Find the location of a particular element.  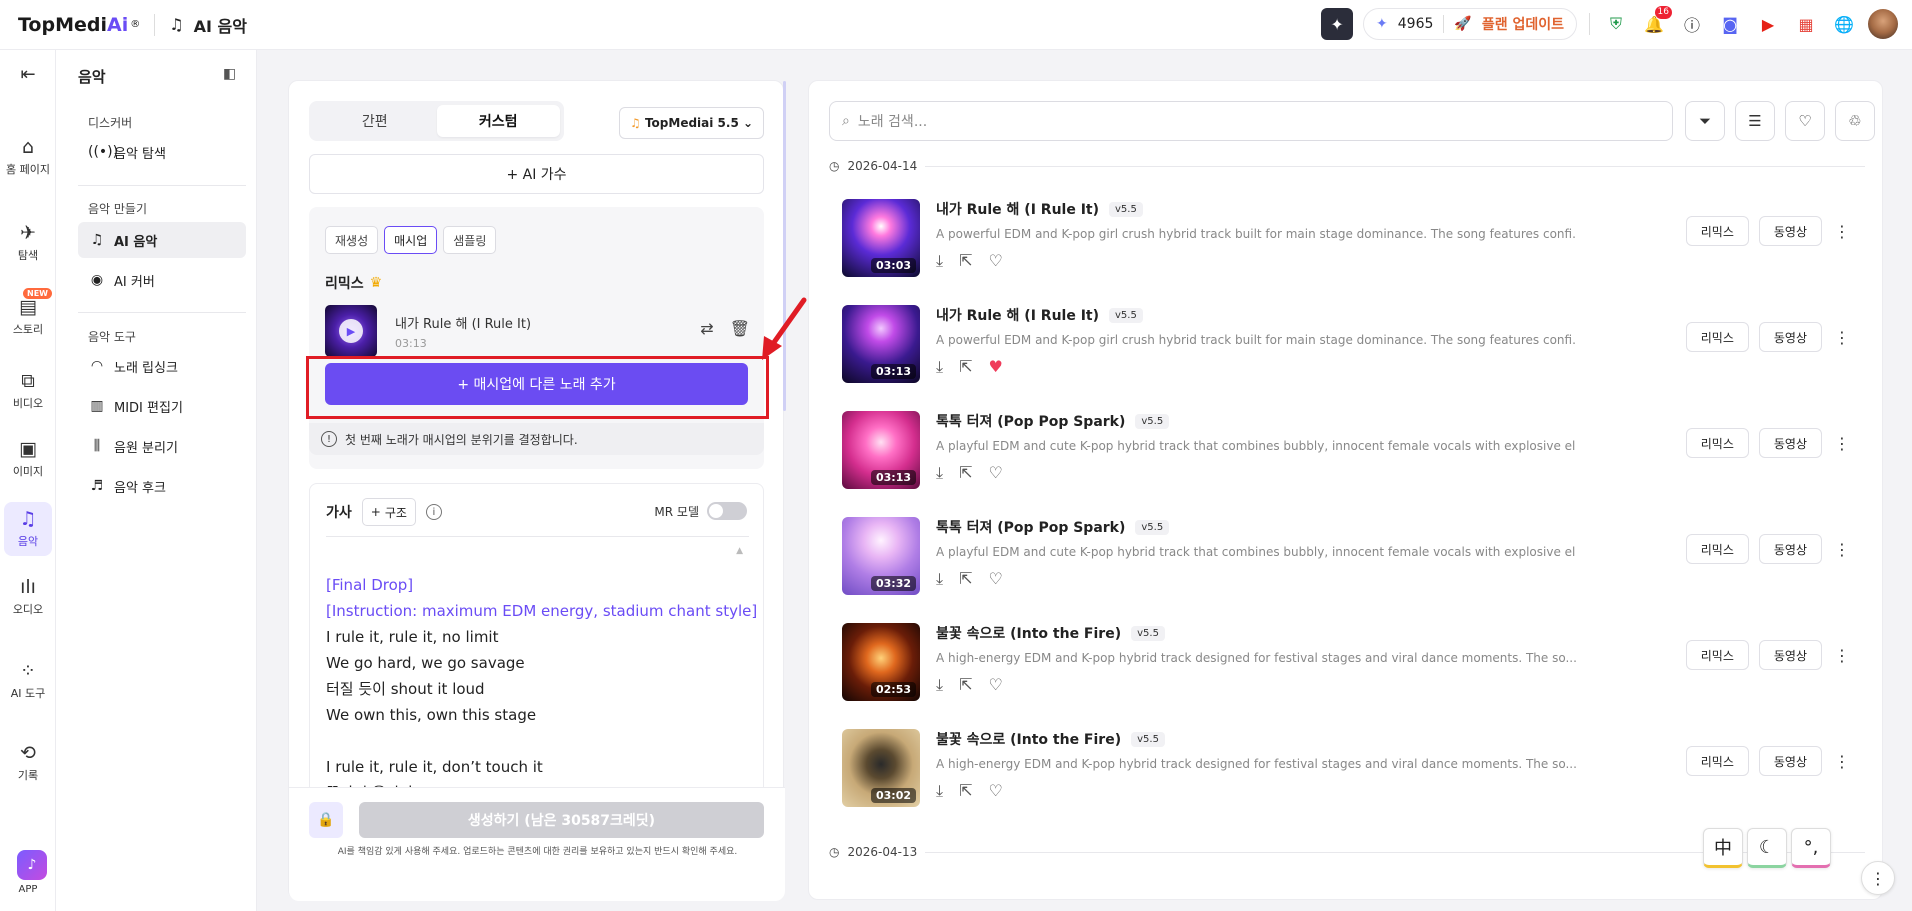

sidebar-item-hook: ♬ 음악 후크 is located at coordinates (162, 486).